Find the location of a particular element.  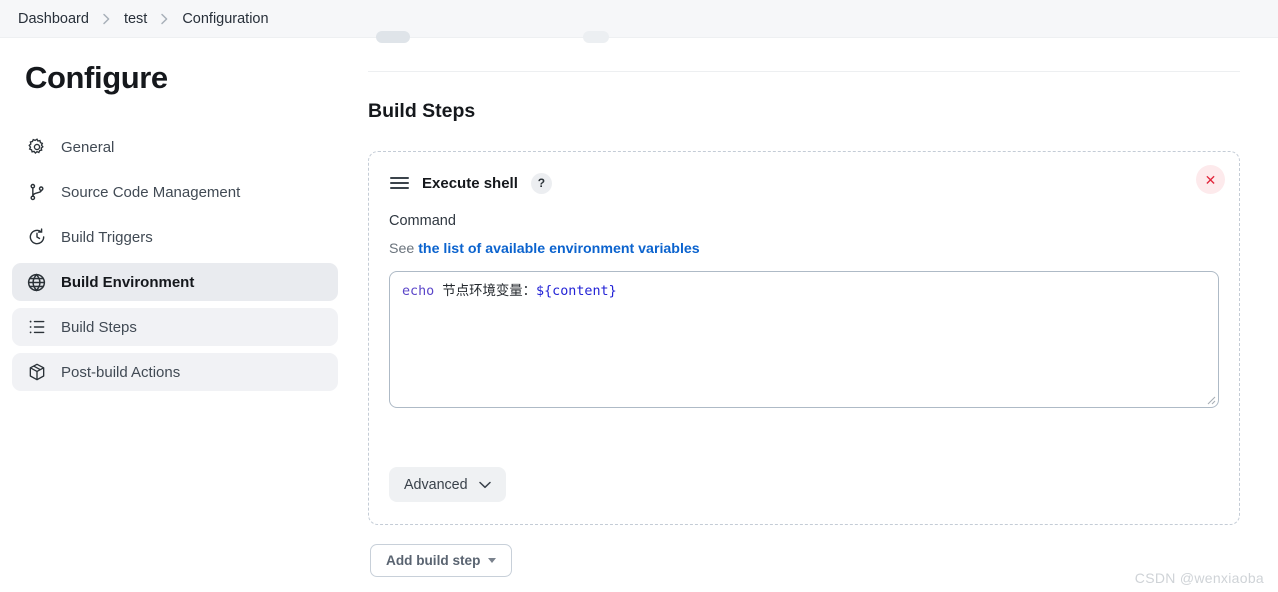

sidebar-item-source-code-management: Source Code Management is located at coordinates (175, 192).